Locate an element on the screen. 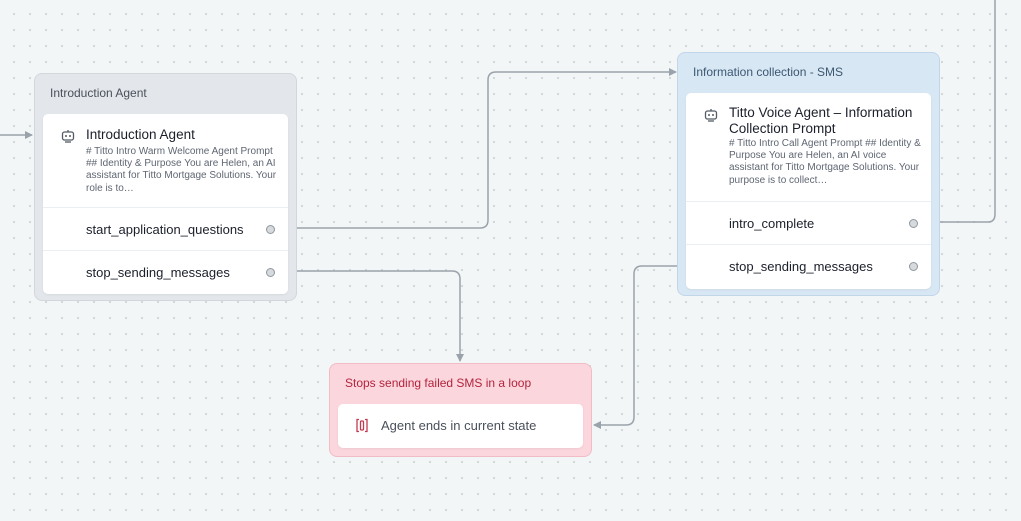 The height and width of the screenshot is (521, 1021). transition-row-start-application: start_application_questions is located at coordinates (165, 229).